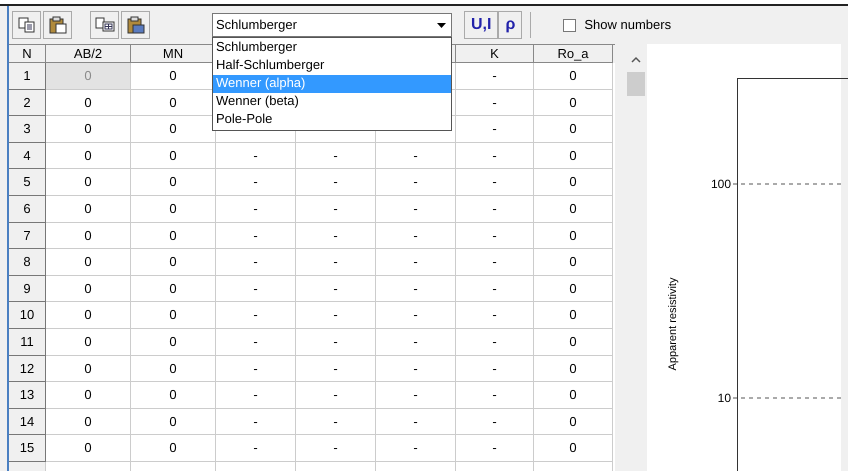 The height and width of the screenshot is (471, 848). I want to click on row-number: 2, so click(27, 103).